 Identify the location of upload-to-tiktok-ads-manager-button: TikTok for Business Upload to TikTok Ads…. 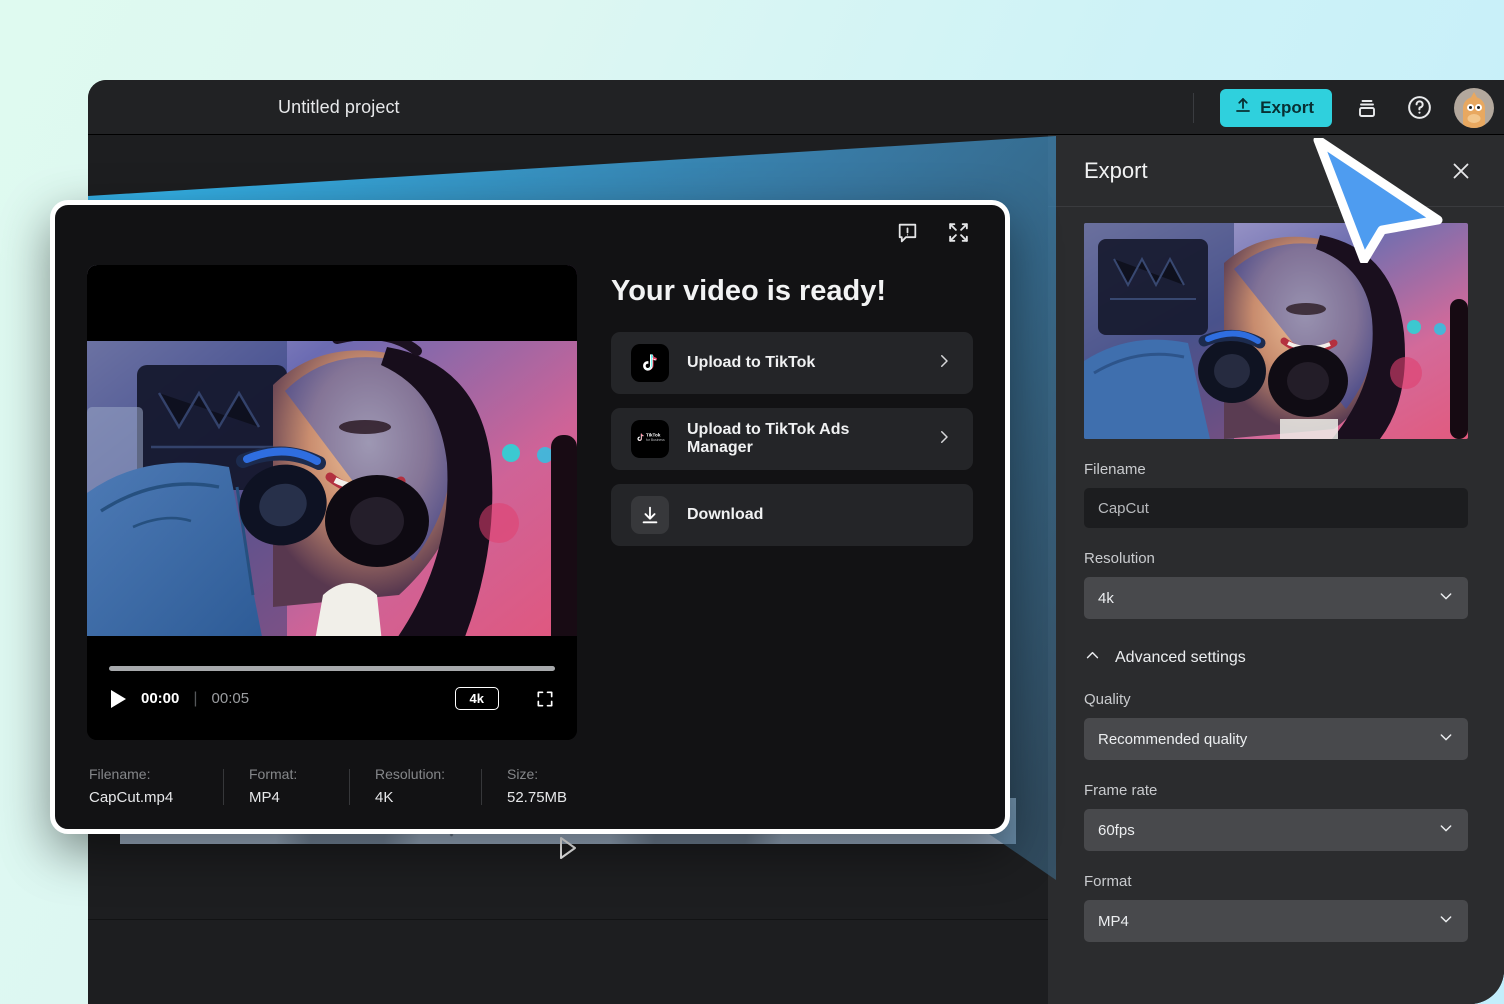
(792, 439).